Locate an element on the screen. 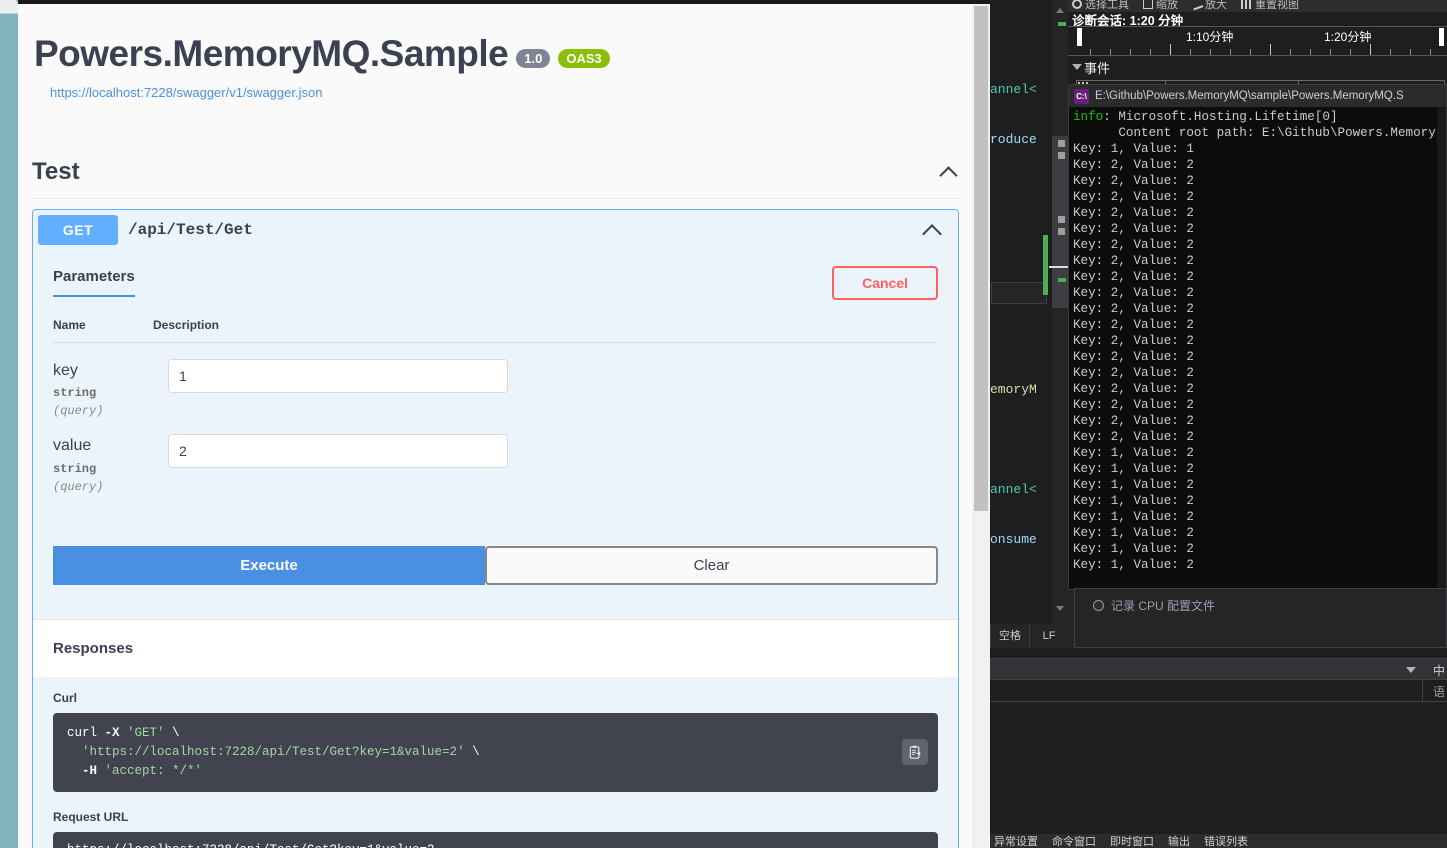  cpu-profile-label: 记录 CPU 配置文件 is located at coordinates (1163, 606).